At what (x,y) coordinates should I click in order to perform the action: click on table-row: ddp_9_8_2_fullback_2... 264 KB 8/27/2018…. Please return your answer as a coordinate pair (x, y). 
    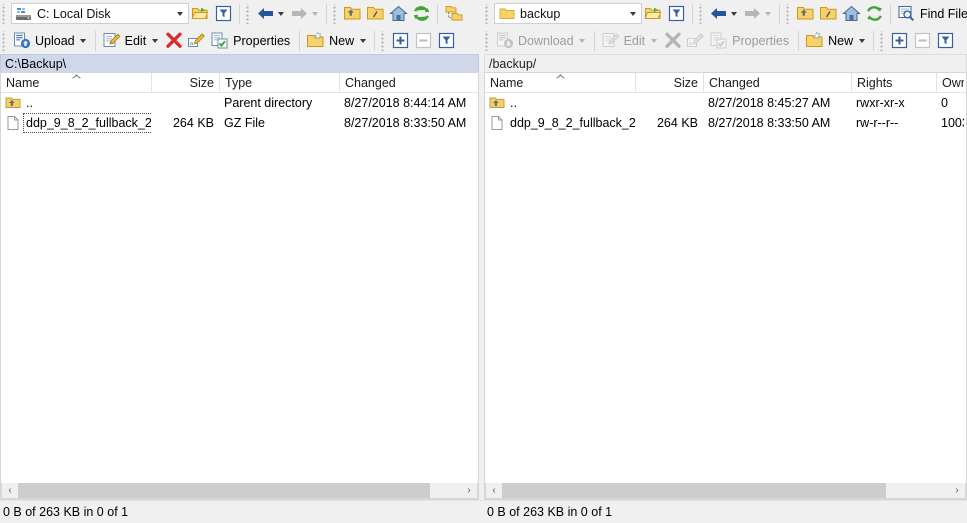
    Looking at the image, I should click on (725, 123).